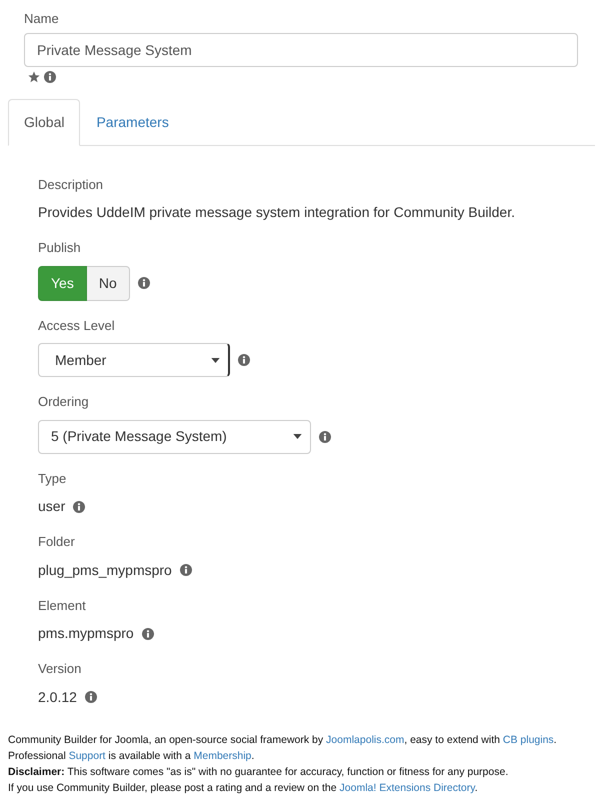 This screenshot has height=807, width=599. Describe the element at coordinates (528, 740) in the screenshot. I see `footer-link: CB plugins` at that location.